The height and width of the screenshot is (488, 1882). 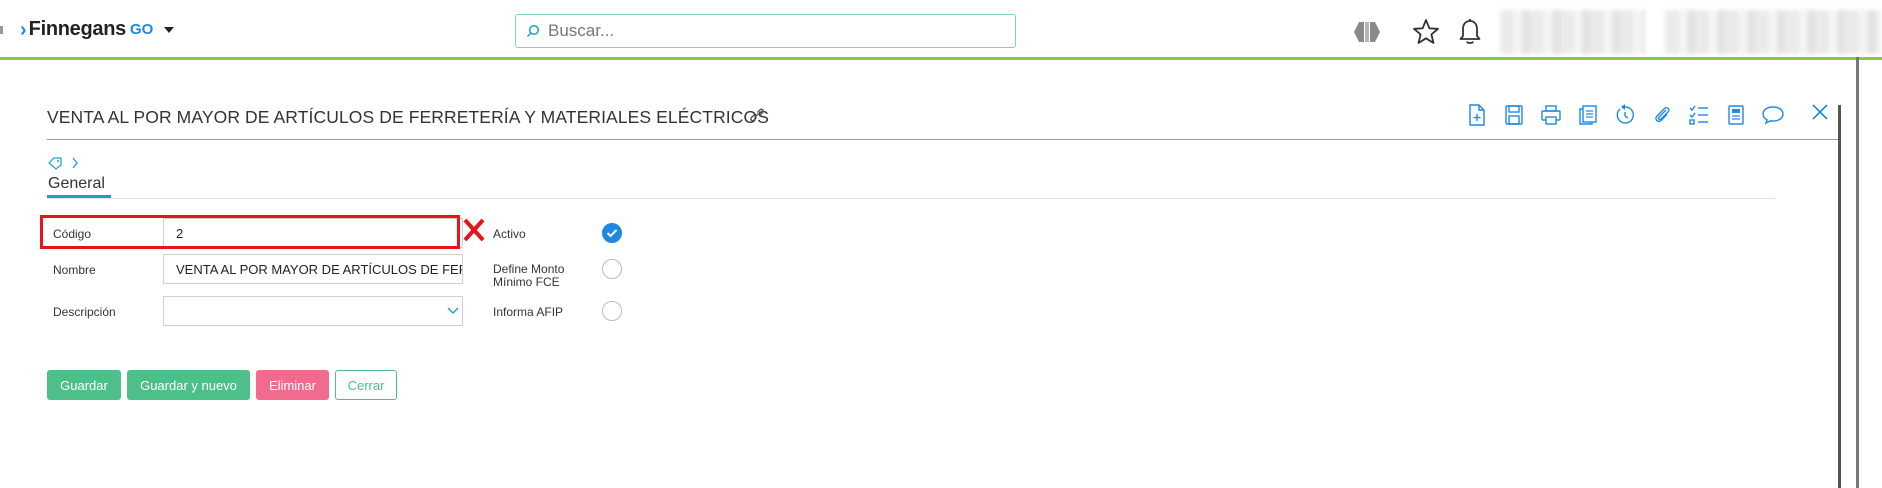 I want to click on app-logo: › Finnegans GO, so click(x=97, y=29).